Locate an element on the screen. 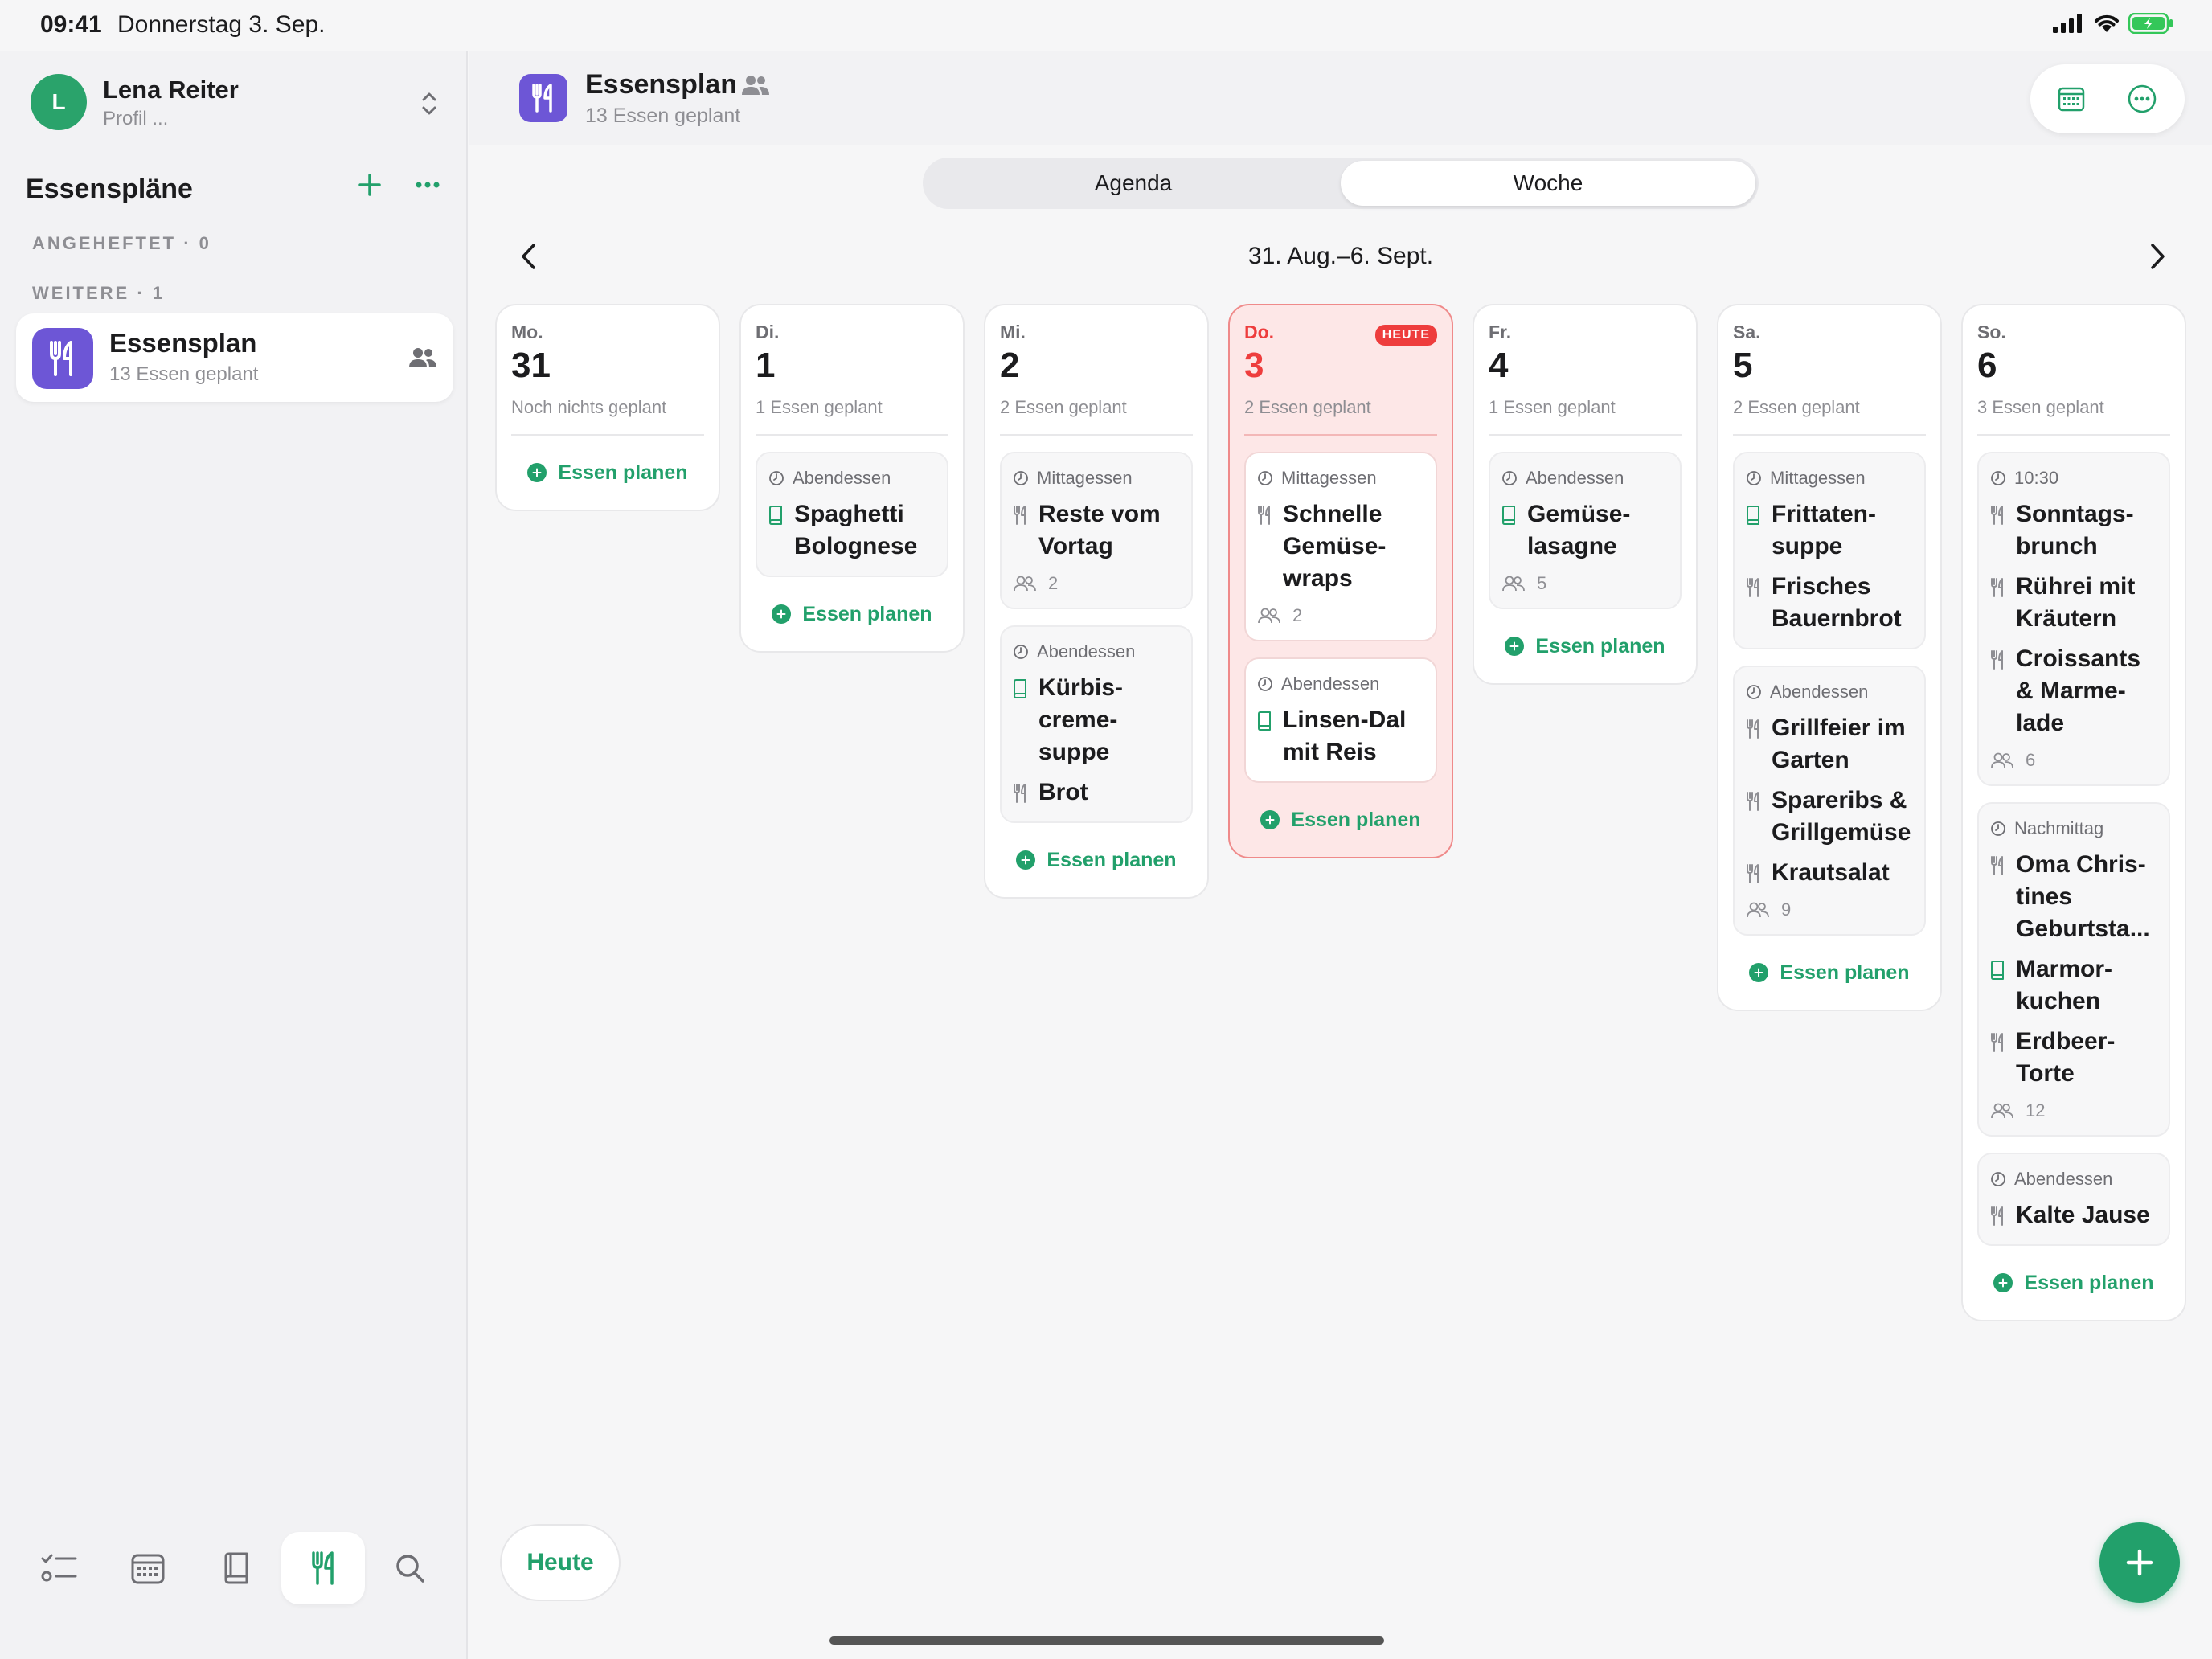  add-plan-icon is located at coordinates (370, 185).